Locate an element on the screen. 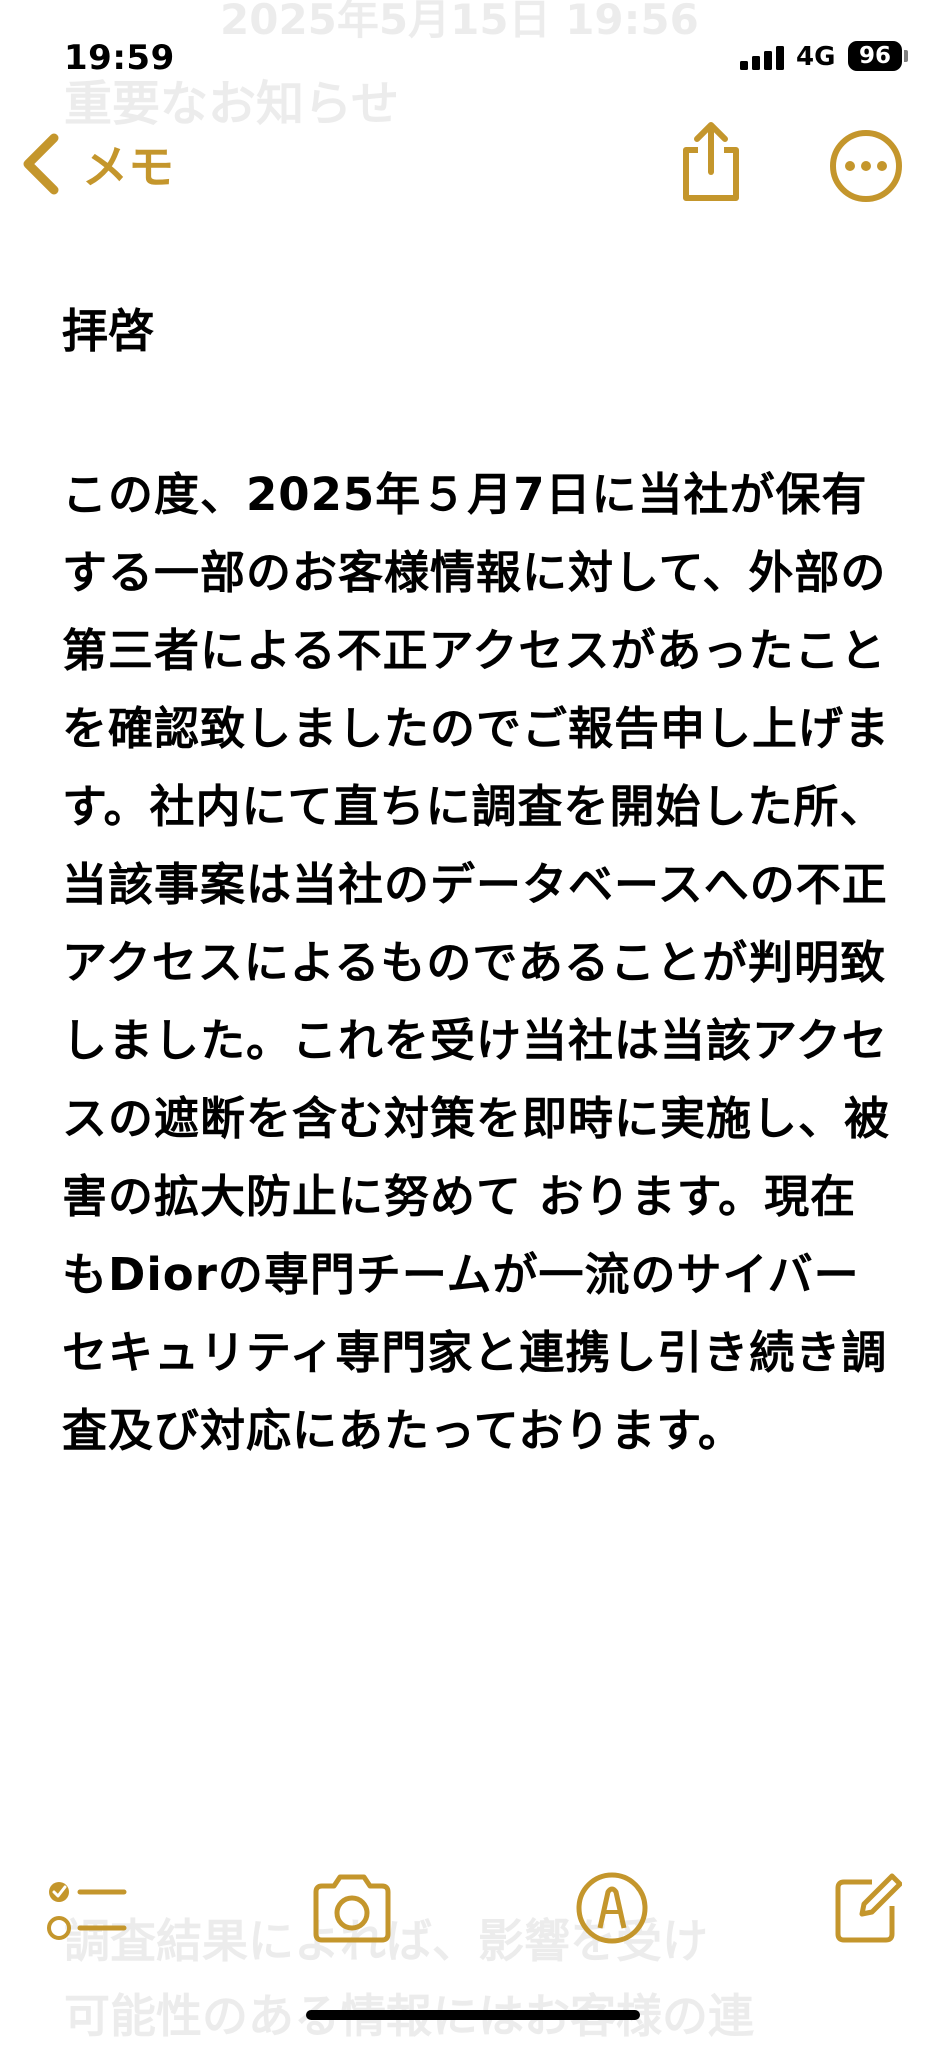  share-icon is located at coordinates (711, 161).